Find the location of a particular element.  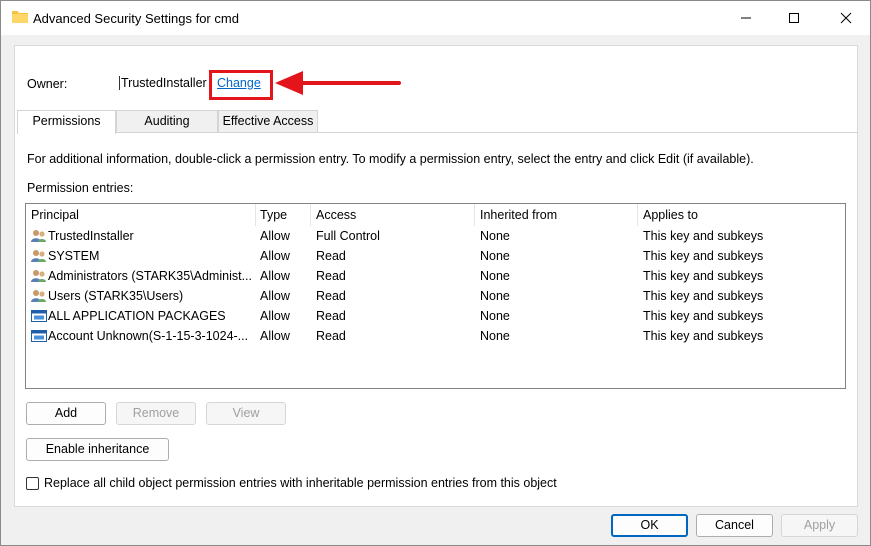

tab-auditing: Auditing is located at coordinates (167, 121).